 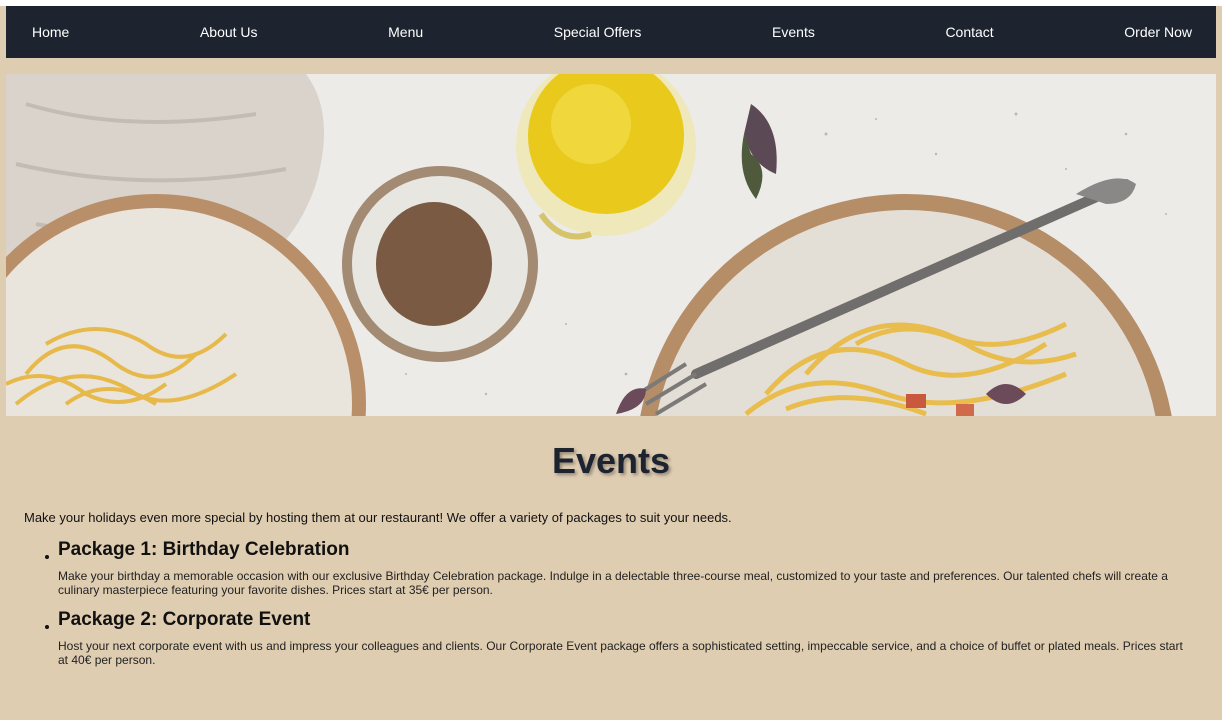 What do you see at coordinates (598, 32) in the screenshot?
I see `nav-special-offers-link: Special Offers` at bounding box center [598, 32].